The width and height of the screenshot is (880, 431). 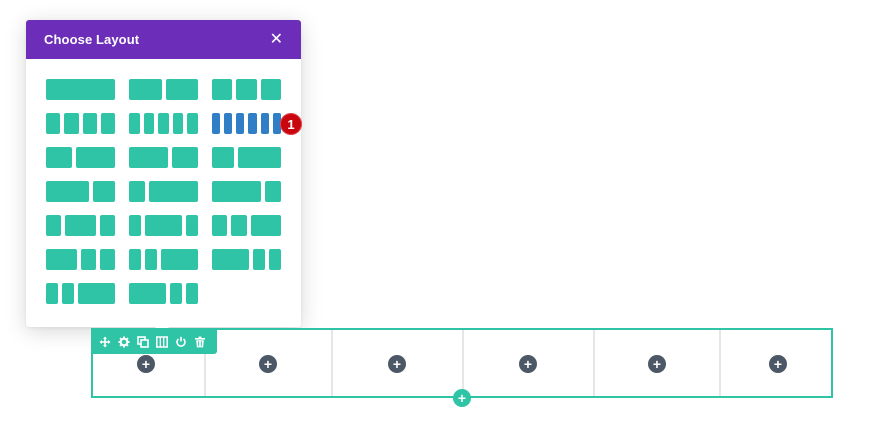 What do you see at coordinates (92, 39) in the screenshot?
I see `modal-title: Choose Layout` at bounding box center [92, 39].